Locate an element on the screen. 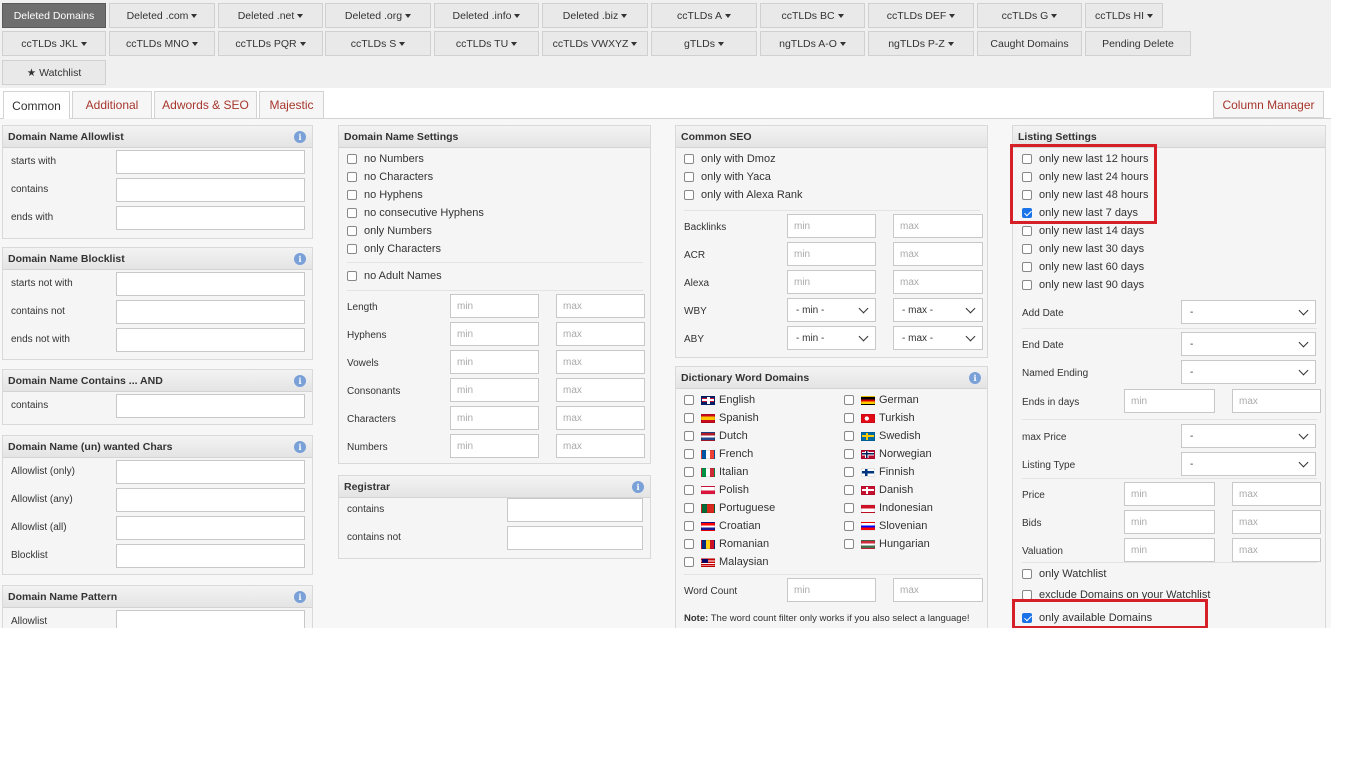 The image size is (1366, 768). price-min-input is located at coordinates (1169, 494).